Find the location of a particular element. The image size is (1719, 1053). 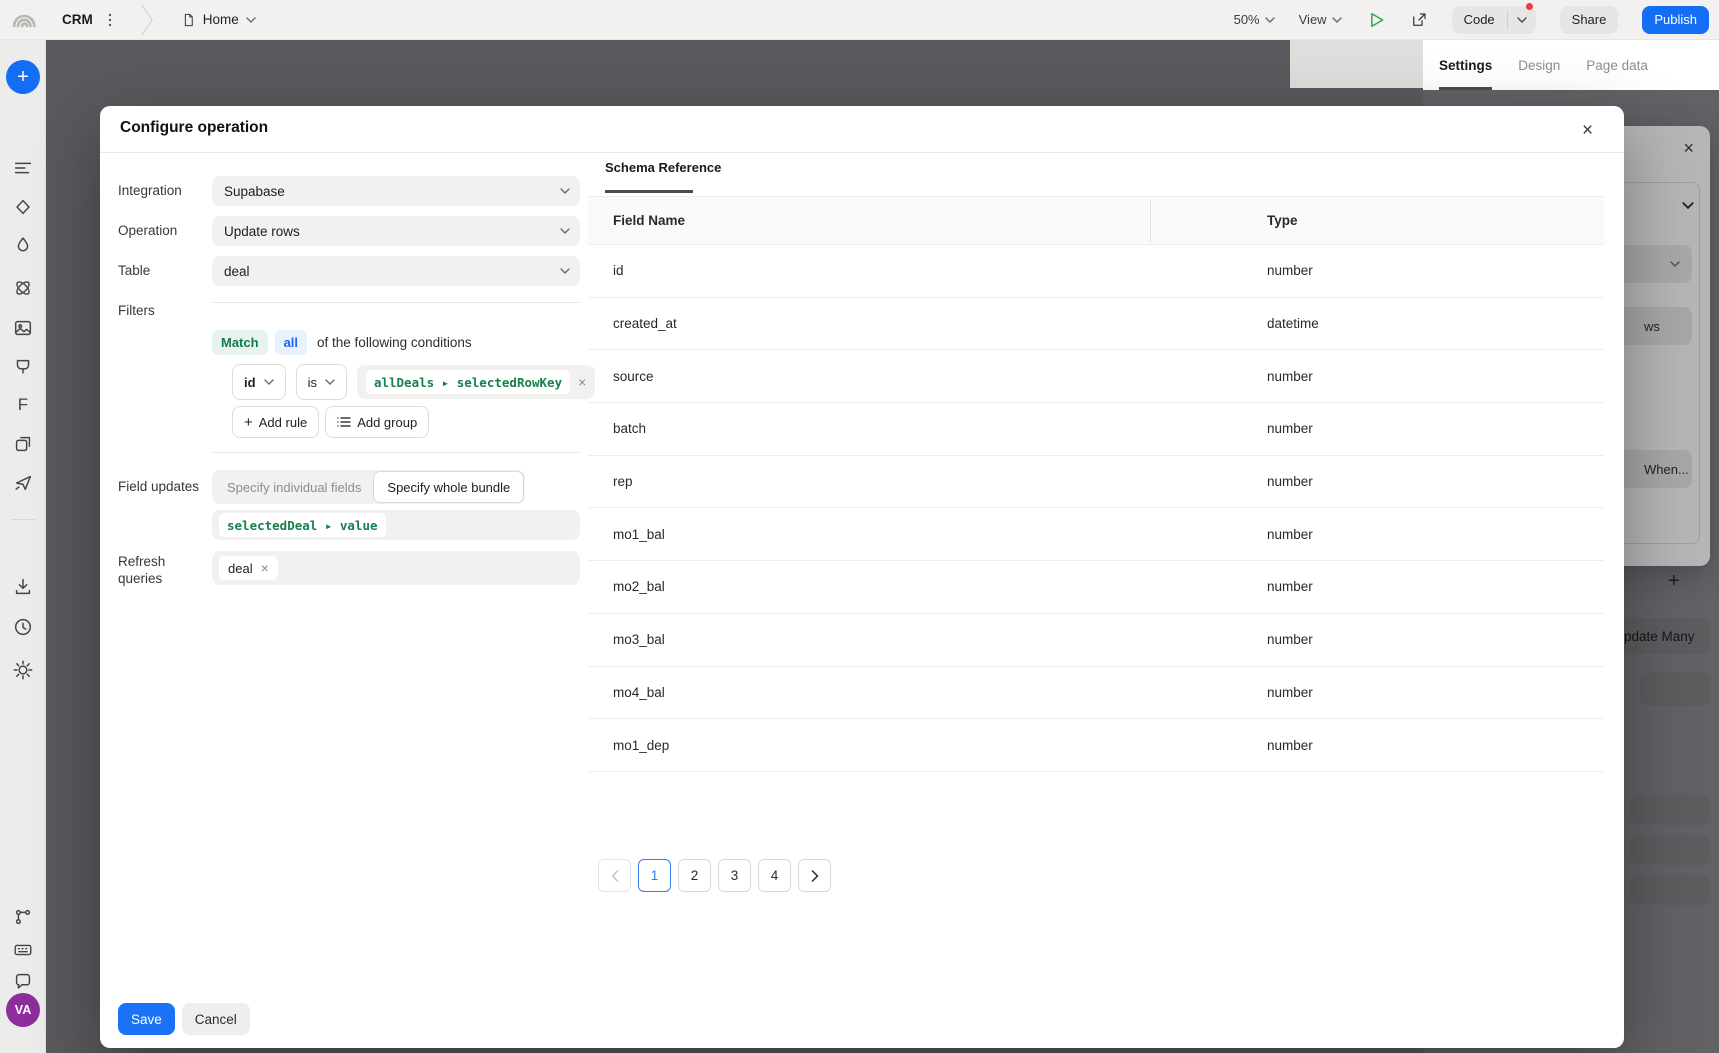

pagination: 1234 is located at coordinates (714, 875).